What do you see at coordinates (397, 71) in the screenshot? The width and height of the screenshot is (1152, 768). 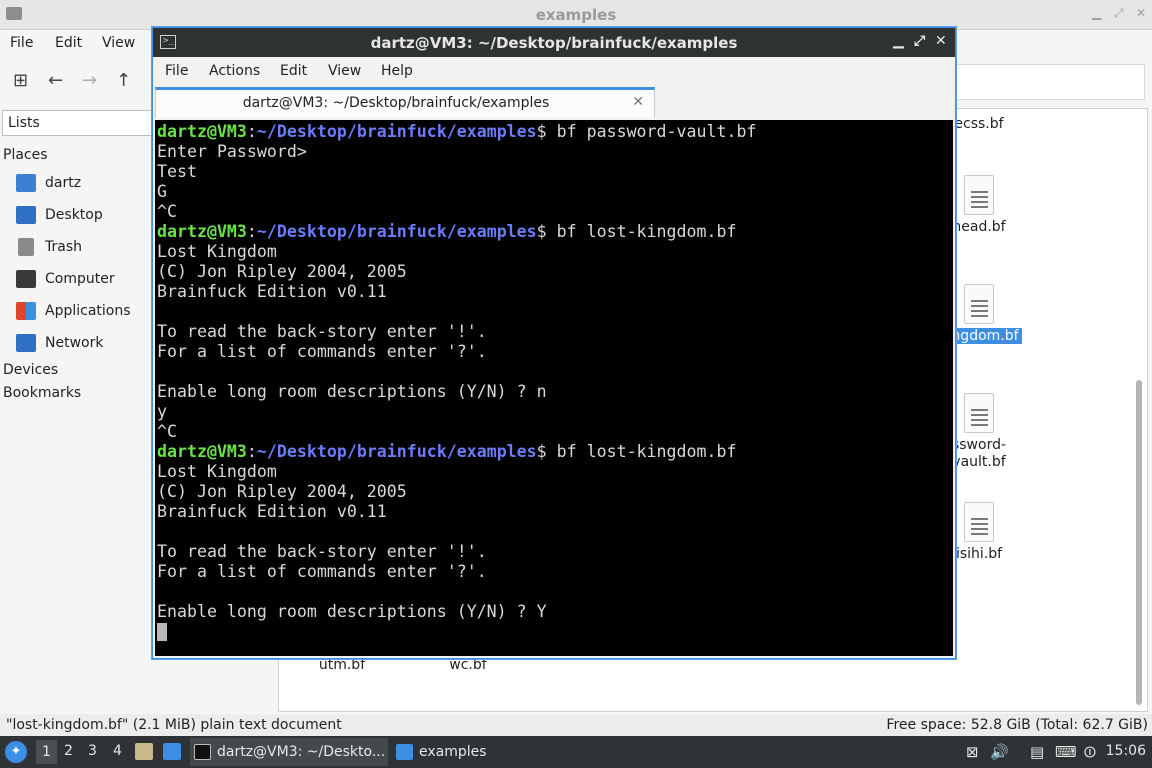 I see `menu-help: Help` at bounding box center [397, 71].